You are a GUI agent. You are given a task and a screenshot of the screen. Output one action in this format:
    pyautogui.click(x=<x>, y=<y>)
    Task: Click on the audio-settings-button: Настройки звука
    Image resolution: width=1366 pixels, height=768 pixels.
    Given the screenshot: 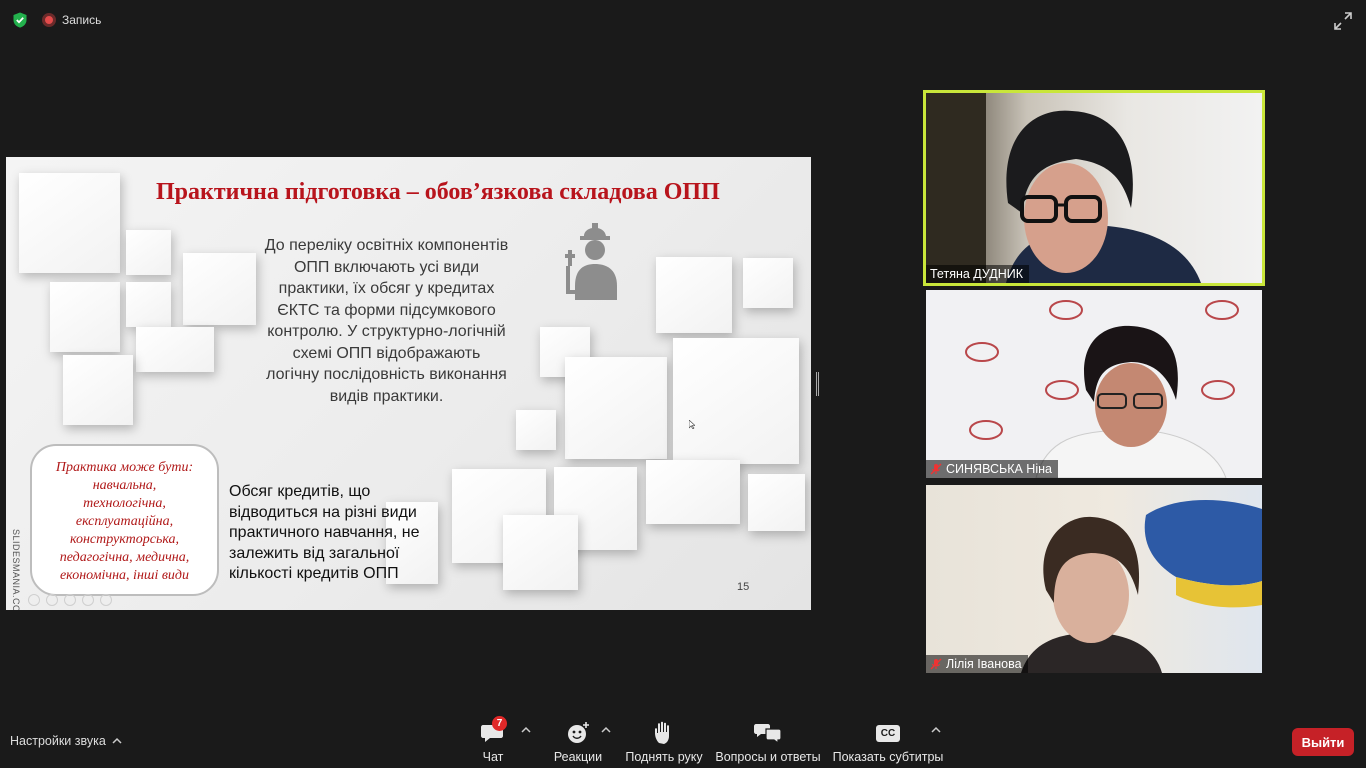 What is the action you would take?
    pyautogui.click(x=66, y=741)
    